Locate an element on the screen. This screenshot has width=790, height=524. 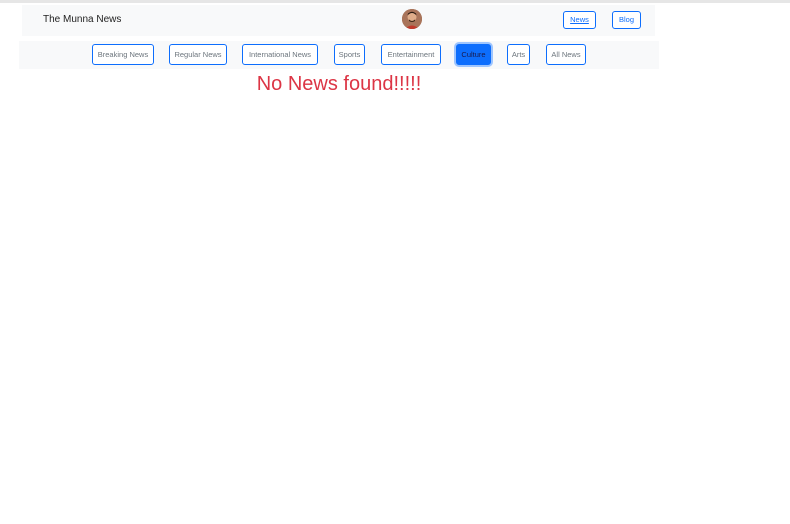
category-sports-button: Sports is located at coordinates (349, 54).